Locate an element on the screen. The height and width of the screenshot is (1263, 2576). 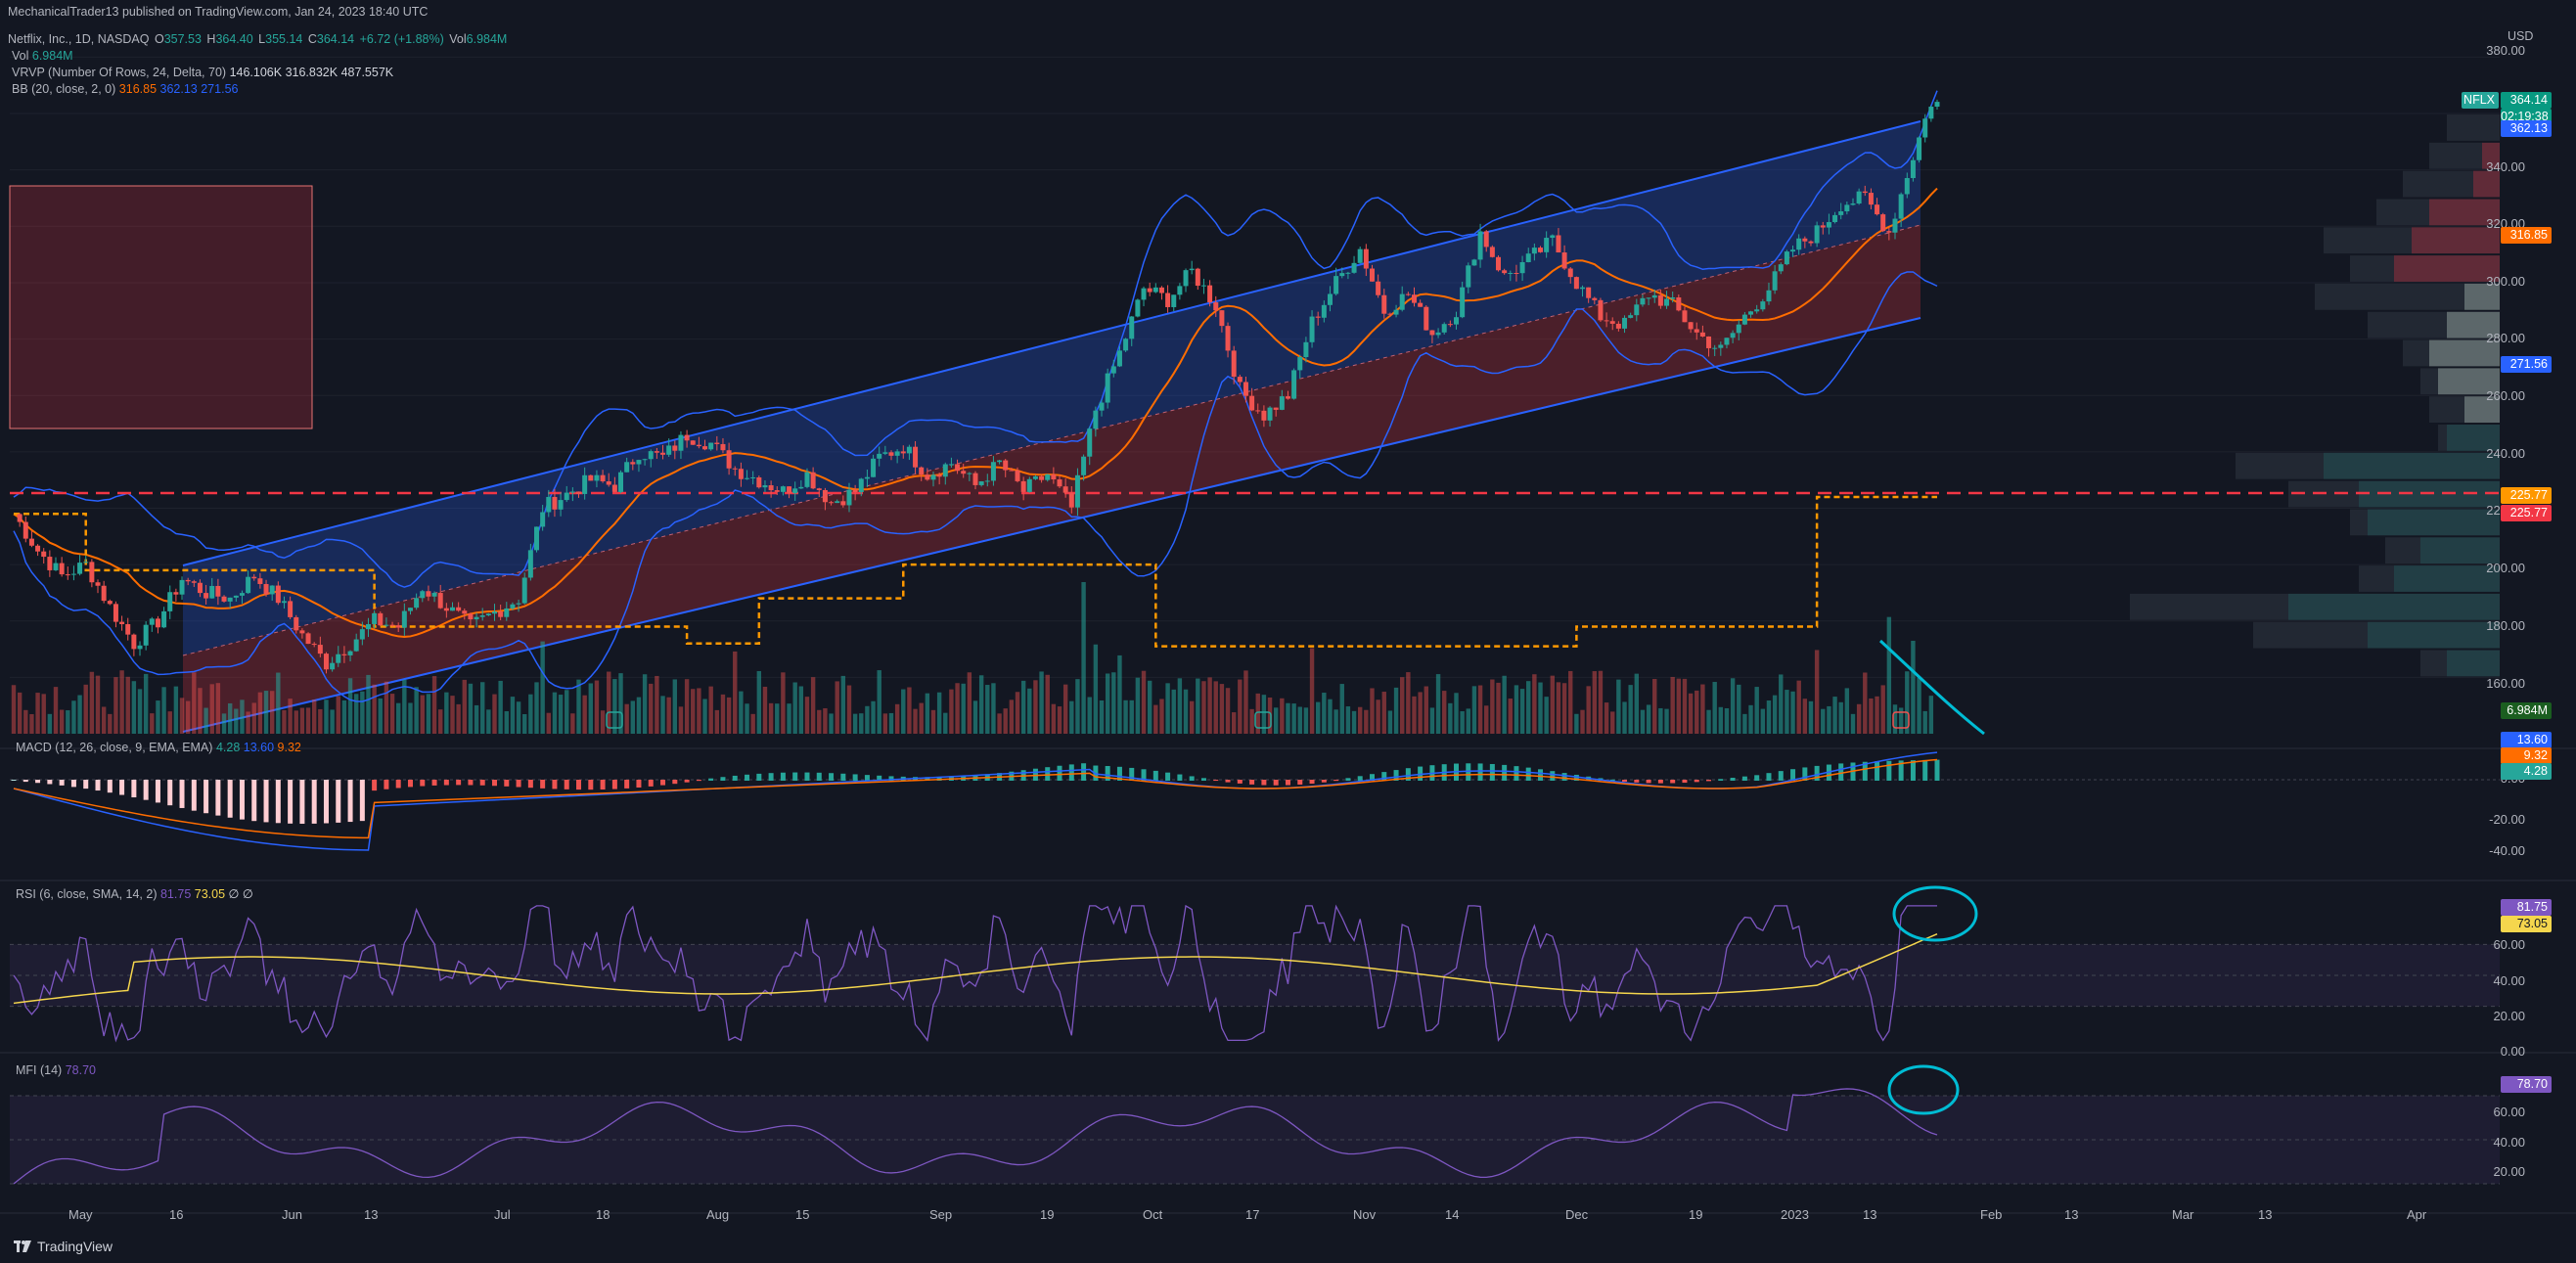
time-tick: Jul is located at coordinates (502, 1214).